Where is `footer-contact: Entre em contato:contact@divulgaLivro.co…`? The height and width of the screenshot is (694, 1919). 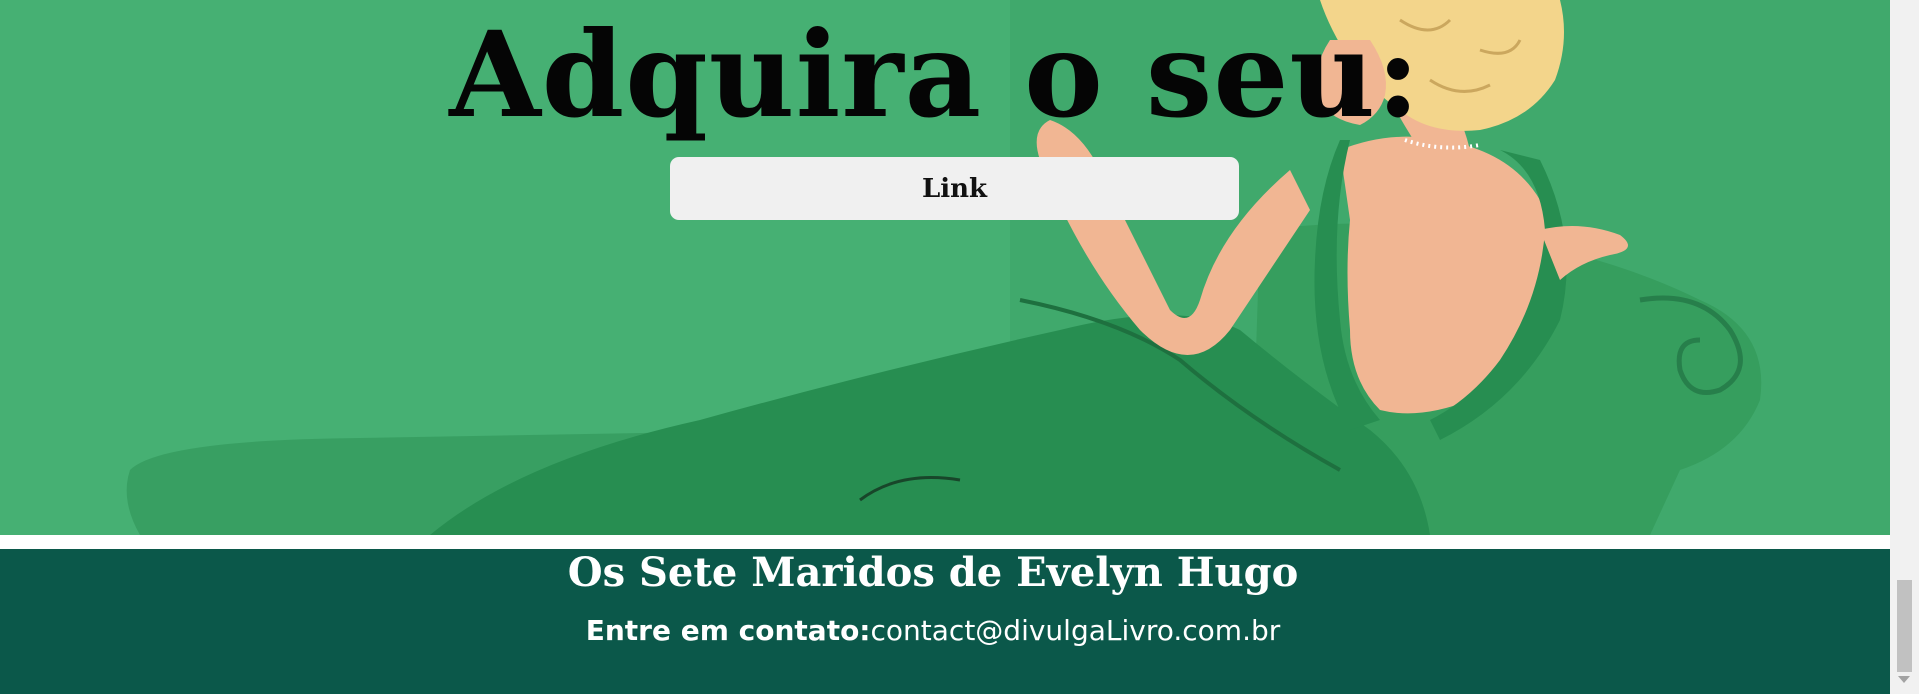 footer-contact: Entre em contato:contact@divulgaLivro.co… is located at coordinates (939, 631).